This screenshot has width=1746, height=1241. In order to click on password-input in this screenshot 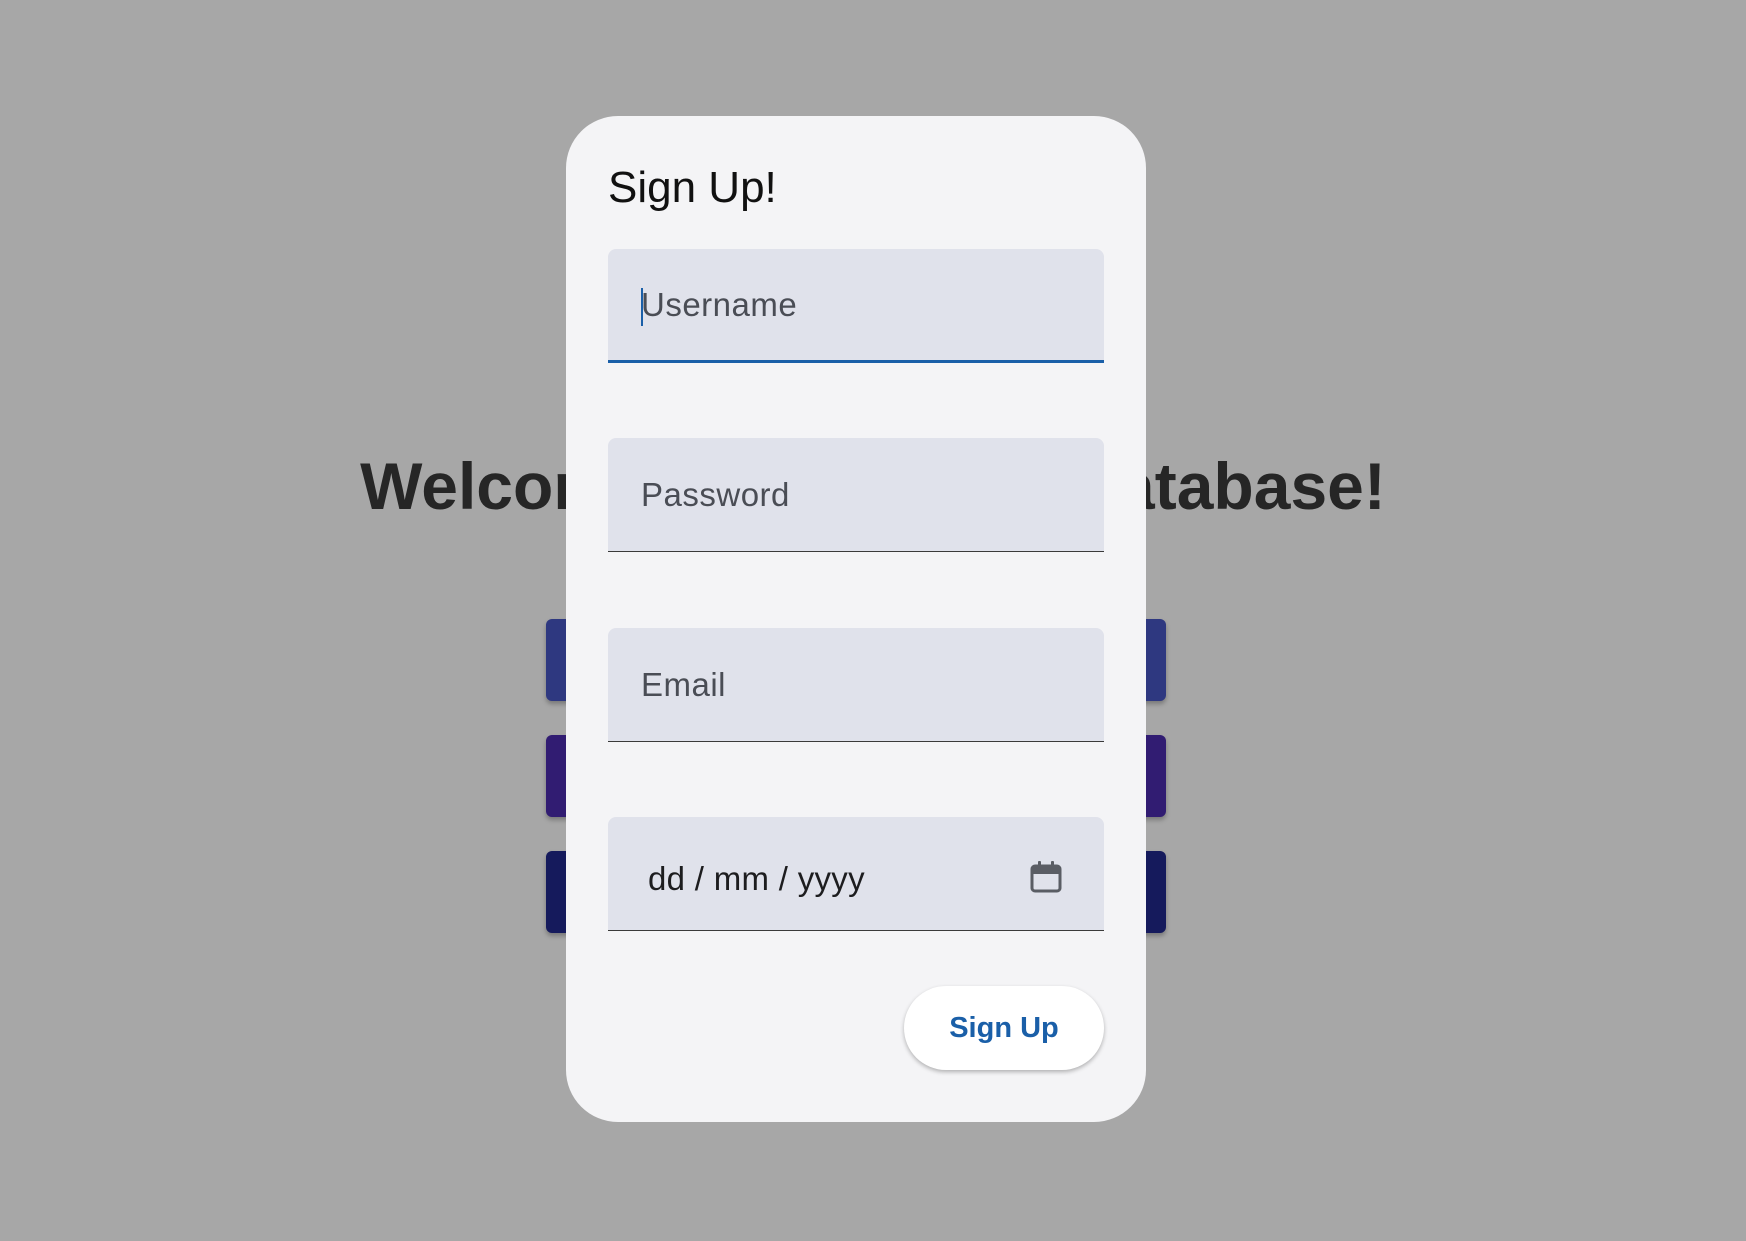, I will do `click(856, 494)`.